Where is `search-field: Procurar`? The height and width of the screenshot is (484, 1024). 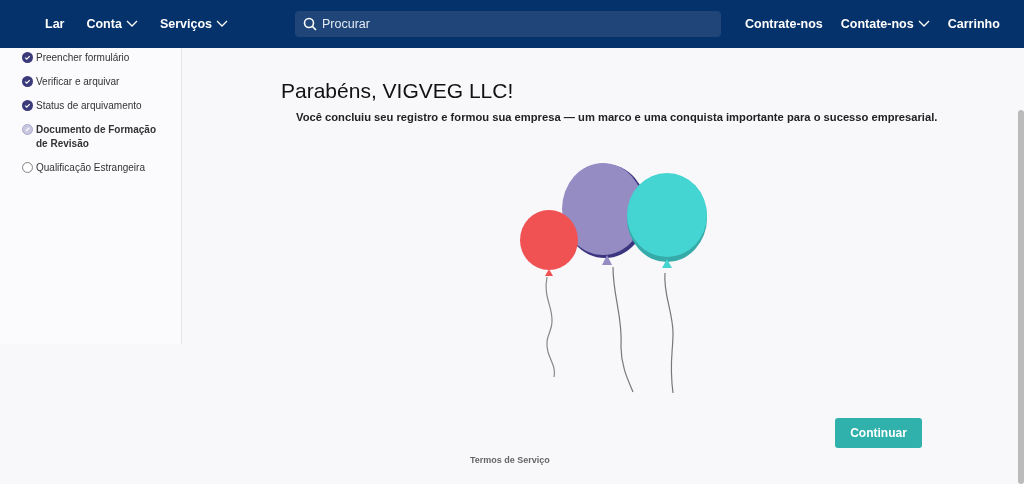
search-field: Procurar is located at coordinates (508, 24).